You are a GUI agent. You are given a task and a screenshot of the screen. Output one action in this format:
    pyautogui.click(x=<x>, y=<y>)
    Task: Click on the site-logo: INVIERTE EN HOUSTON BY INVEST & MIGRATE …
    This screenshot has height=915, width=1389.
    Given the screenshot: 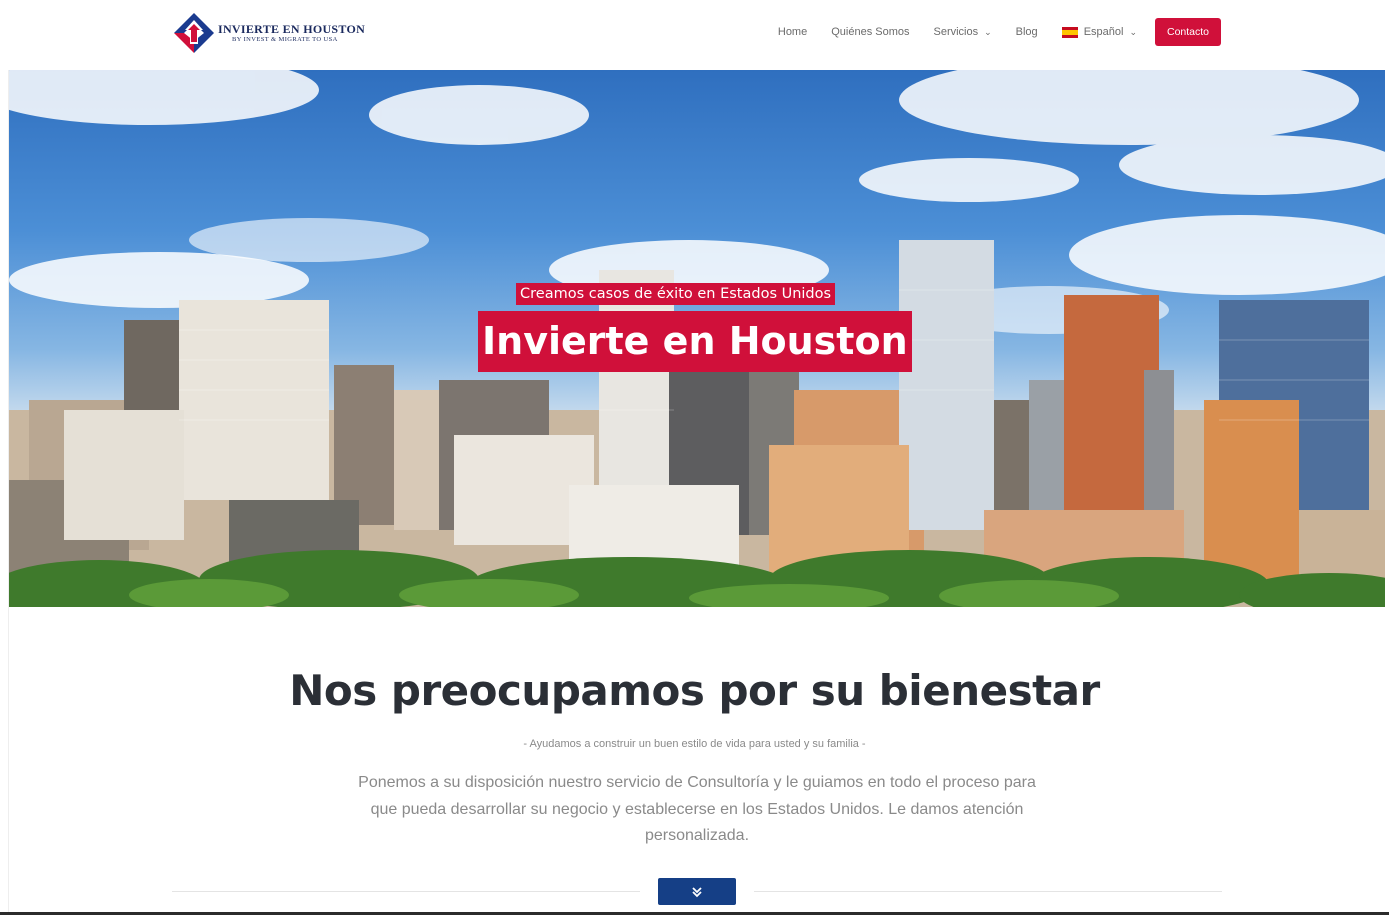 What is the action you would take?
    pyautogui.click(x=272, y=33)
    